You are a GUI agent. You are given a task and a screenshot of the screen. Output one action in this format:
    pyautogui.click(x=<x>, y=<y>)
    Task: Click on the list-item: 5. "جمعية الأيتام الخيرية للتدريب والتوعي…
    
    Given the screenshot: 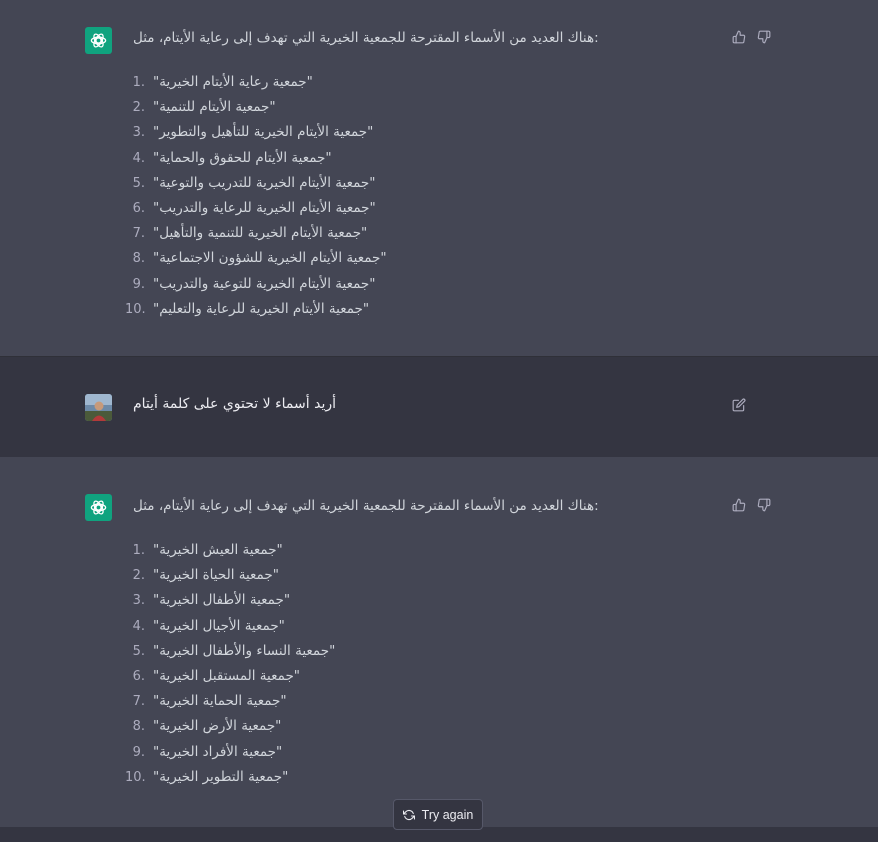 What is the action you would take?
    pyautogui.click(x=256, y=183)
    